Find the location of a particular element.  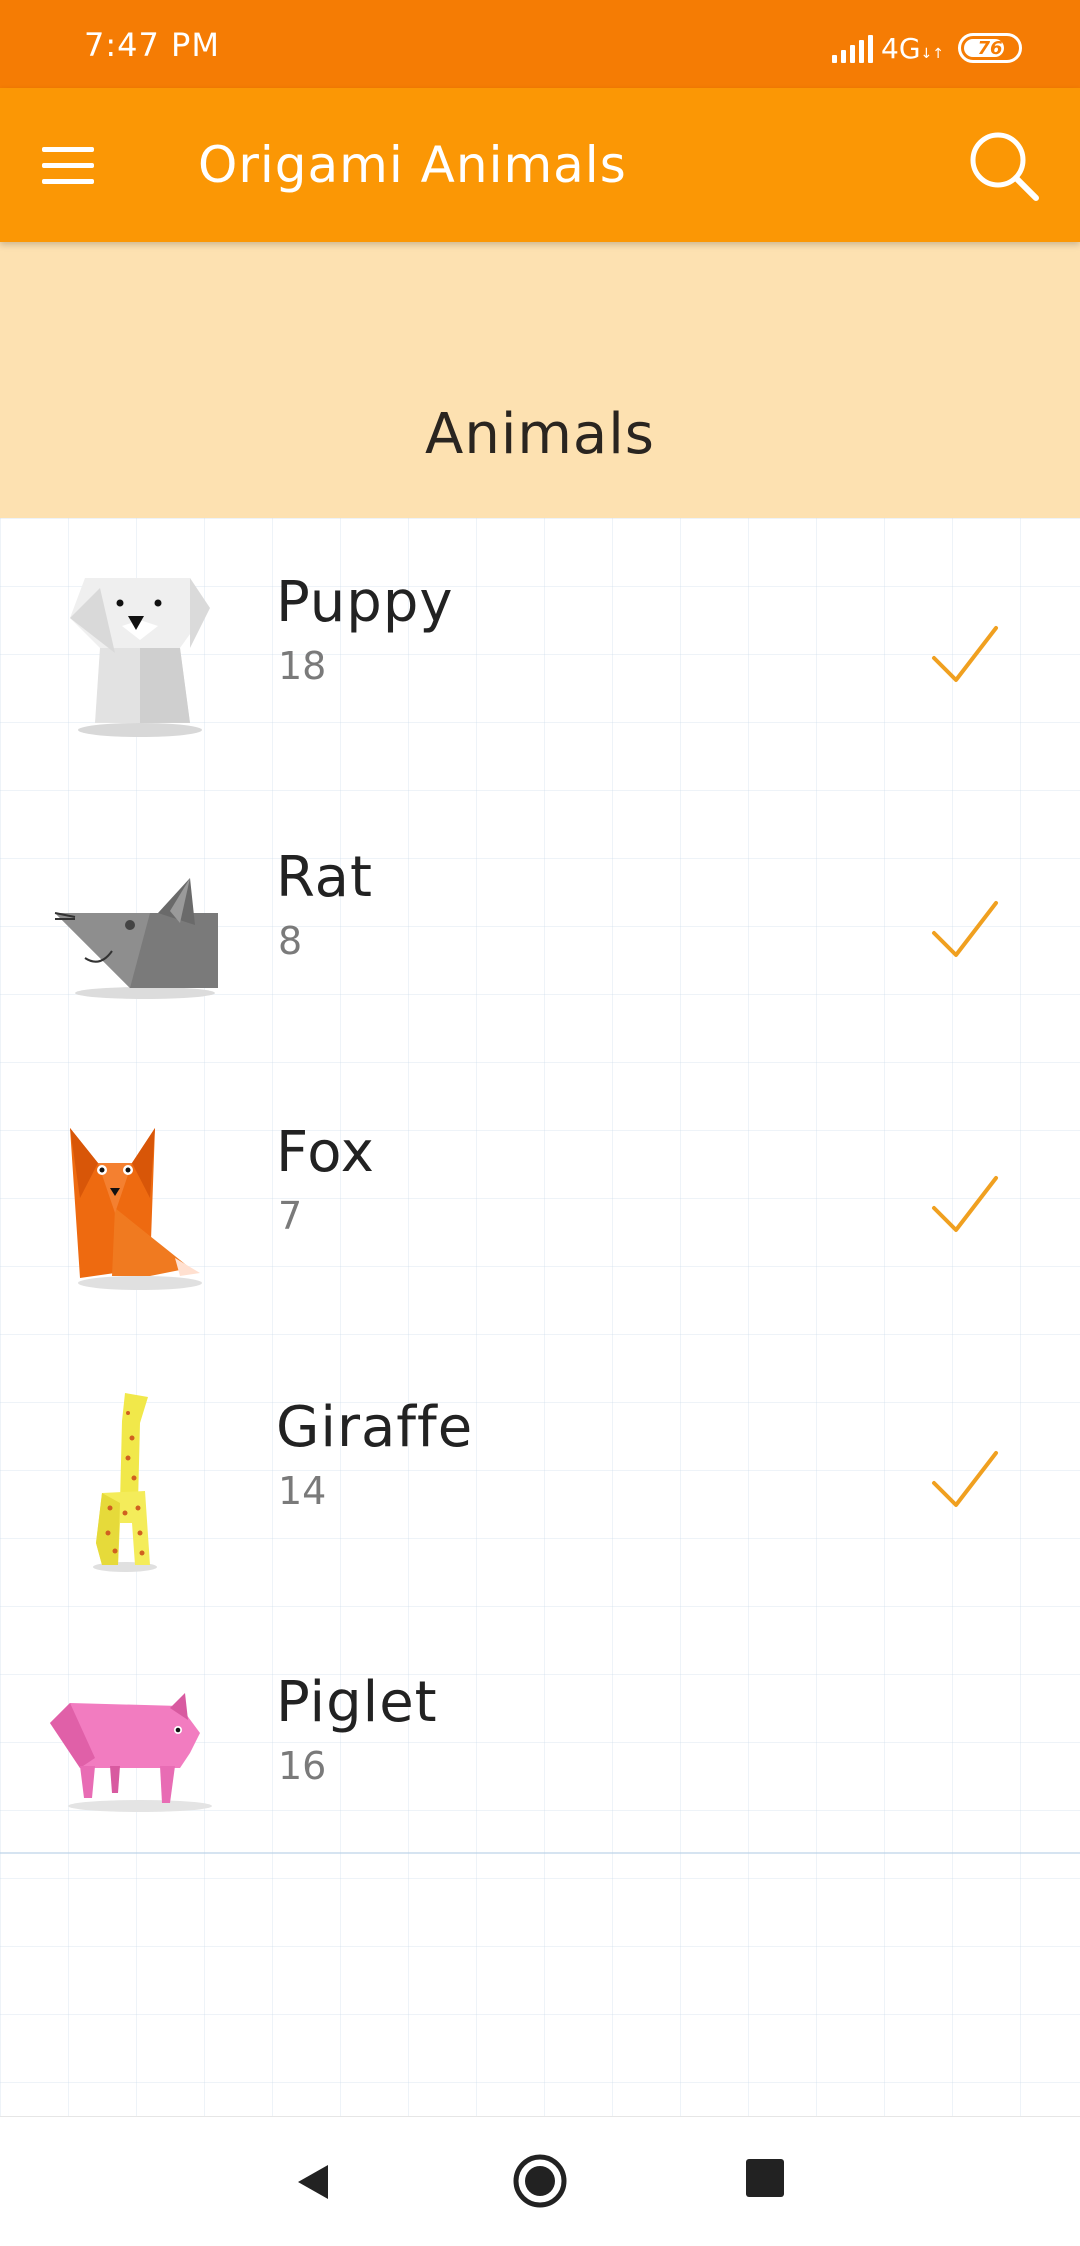

recents-square-icon is located at coordinates (765, 2178).